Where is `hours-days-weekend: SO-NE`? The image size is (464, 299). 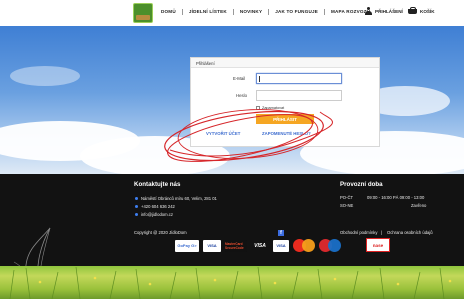
hours-days-weekend: SO-NE is located at coordinates (347, 205).